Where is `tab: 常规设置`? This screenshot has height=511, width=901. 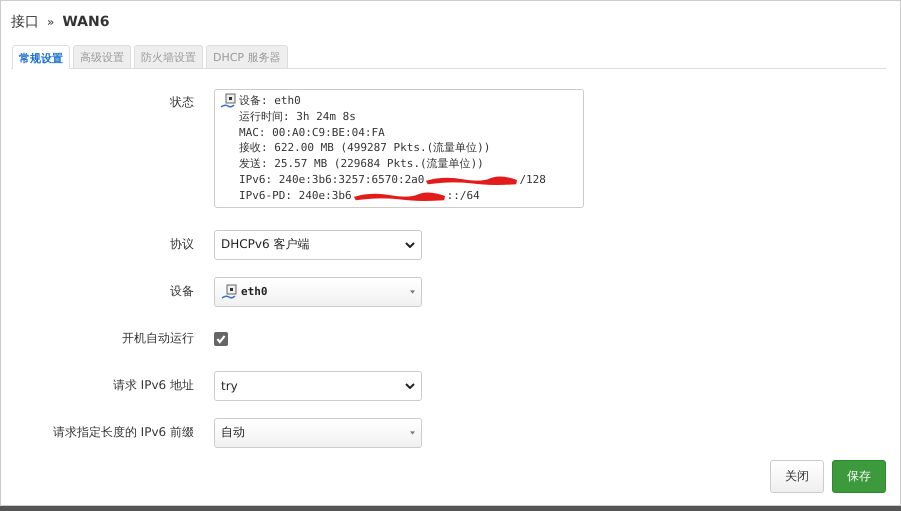
tab: 常规设置 is located at coordinates (41, 57).